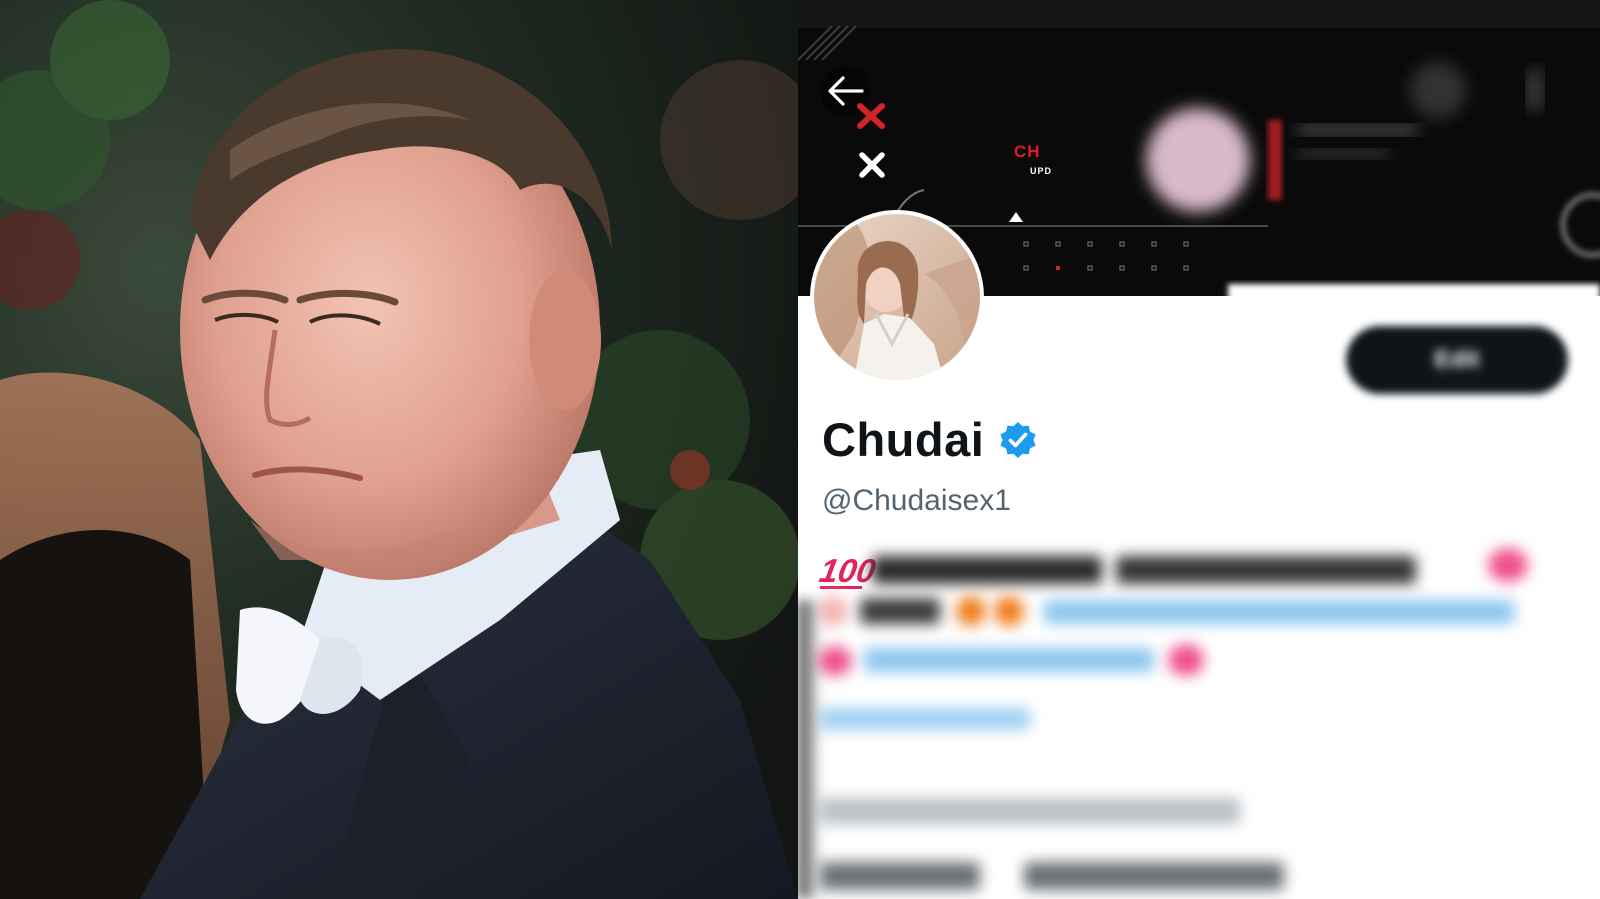 This screenshot has height=899, width=1600. I want to click on bio-line-1b, so click(1266, 570).